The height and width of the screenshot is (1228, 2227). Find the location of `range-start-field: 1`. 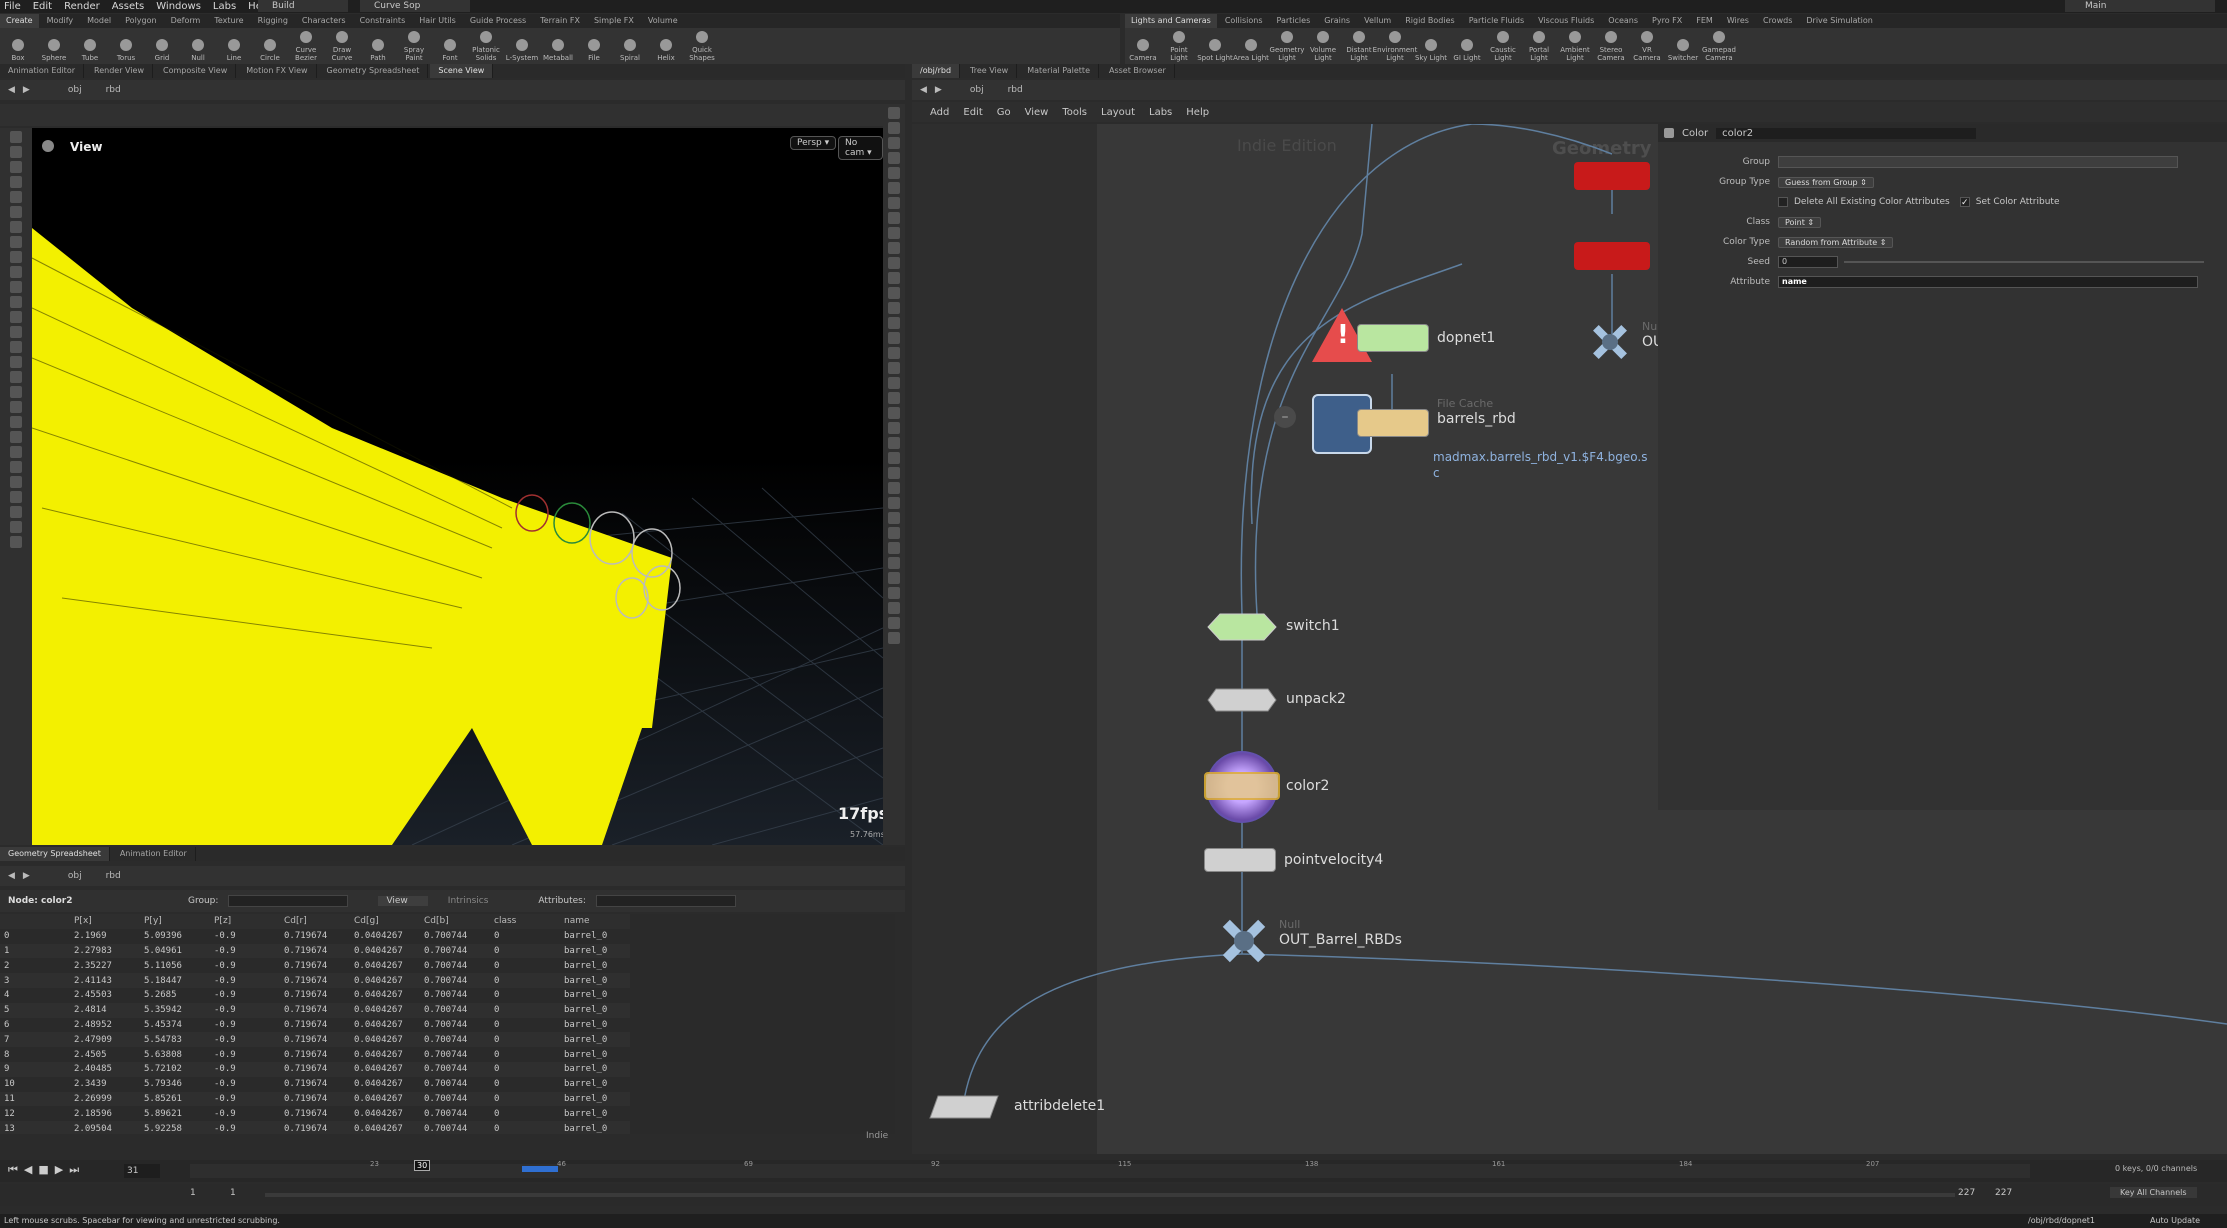

range-start-field: 1 is located at coordinates (205, 1193).